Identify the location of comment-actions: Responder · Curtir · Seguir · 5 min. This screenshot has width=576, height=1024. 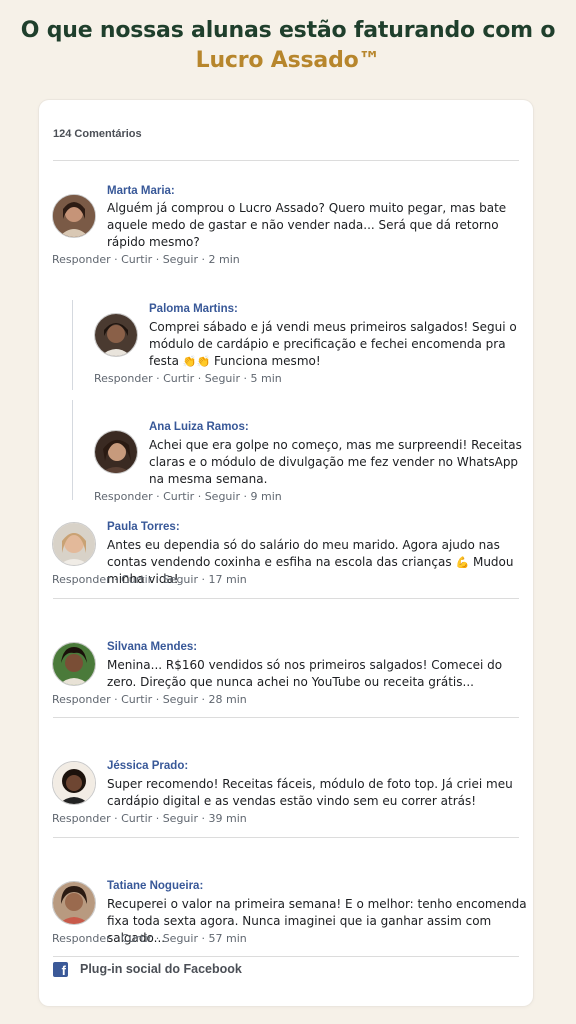
(188, 378).